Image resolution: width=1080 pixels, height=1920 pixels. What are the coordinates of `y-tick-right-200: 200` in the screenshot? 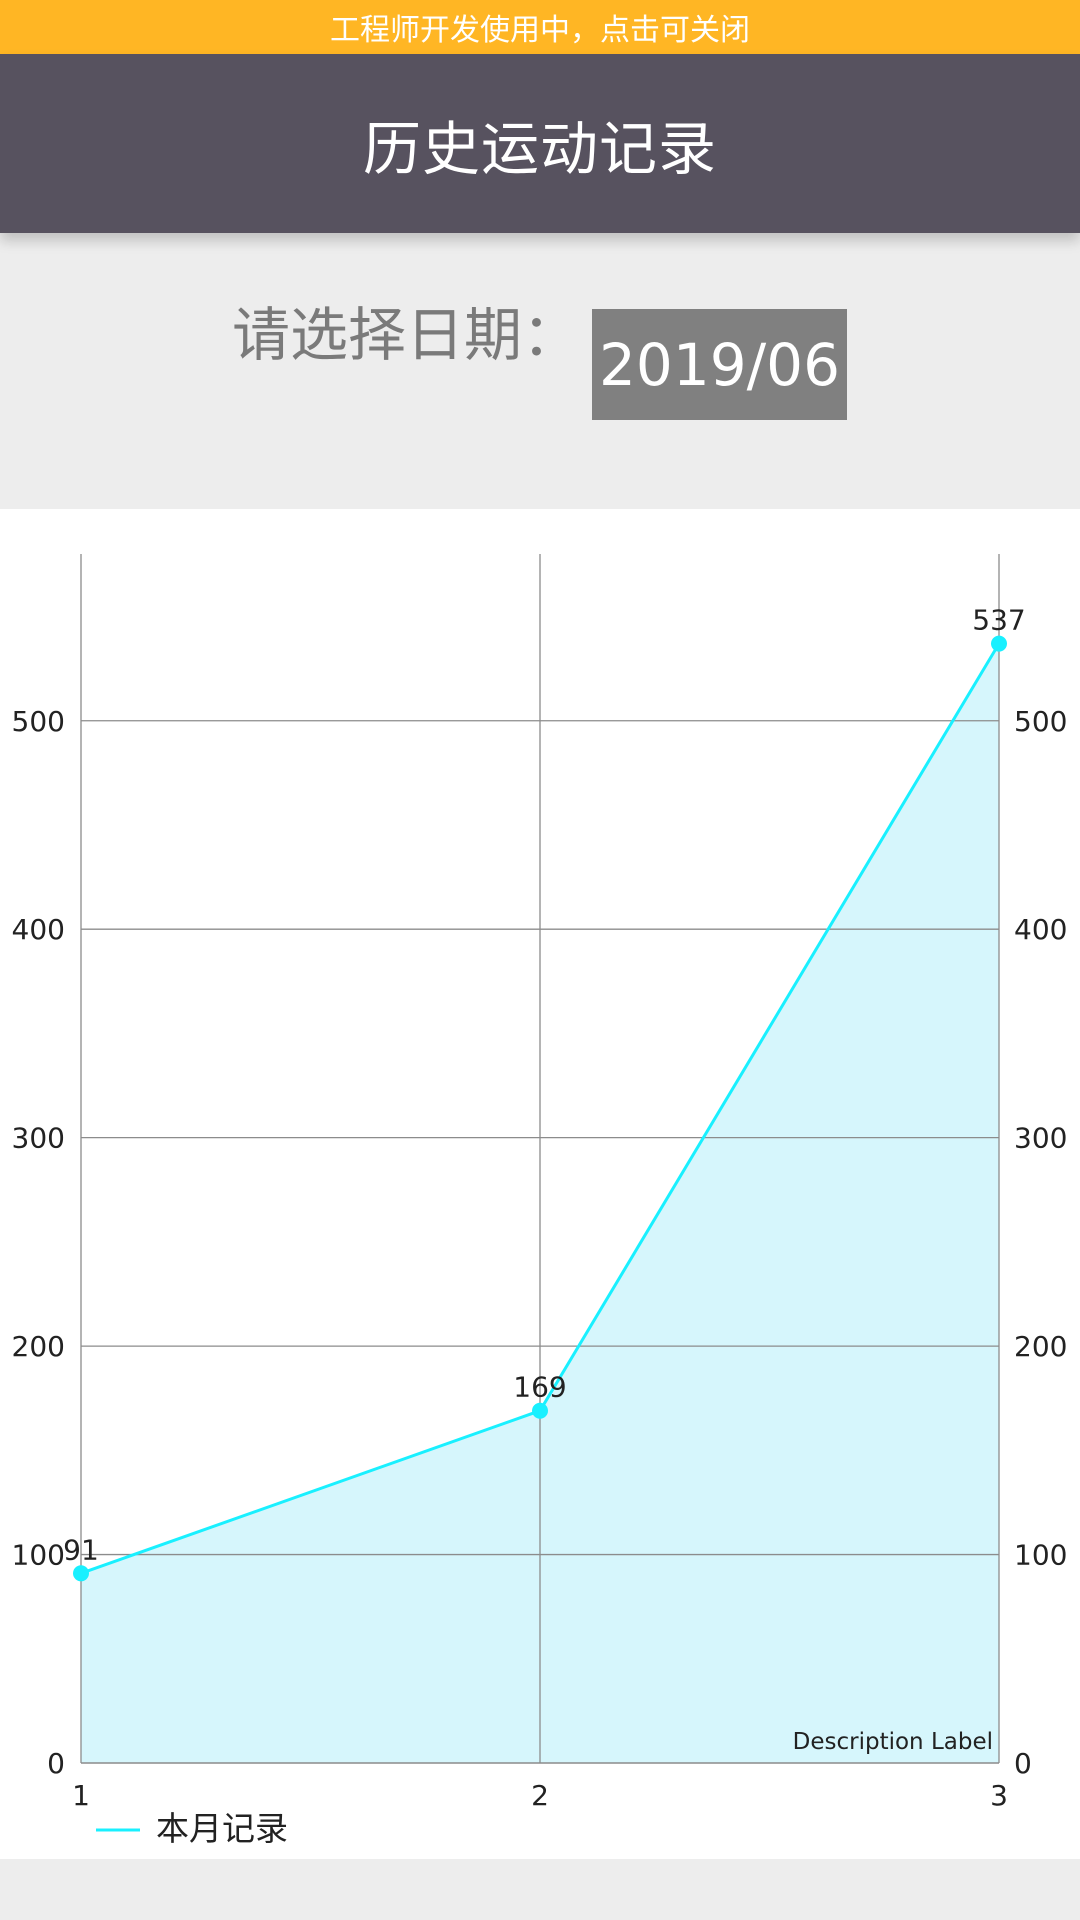 It's located at (1040, 1346).